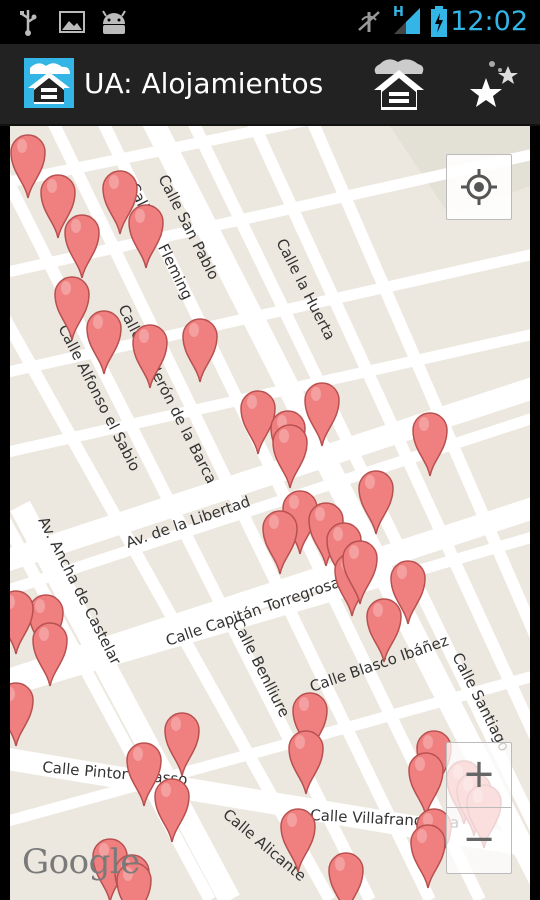 This screenshot has height=900, width=540. I want to click on house-app-icon, so click(49, 83).